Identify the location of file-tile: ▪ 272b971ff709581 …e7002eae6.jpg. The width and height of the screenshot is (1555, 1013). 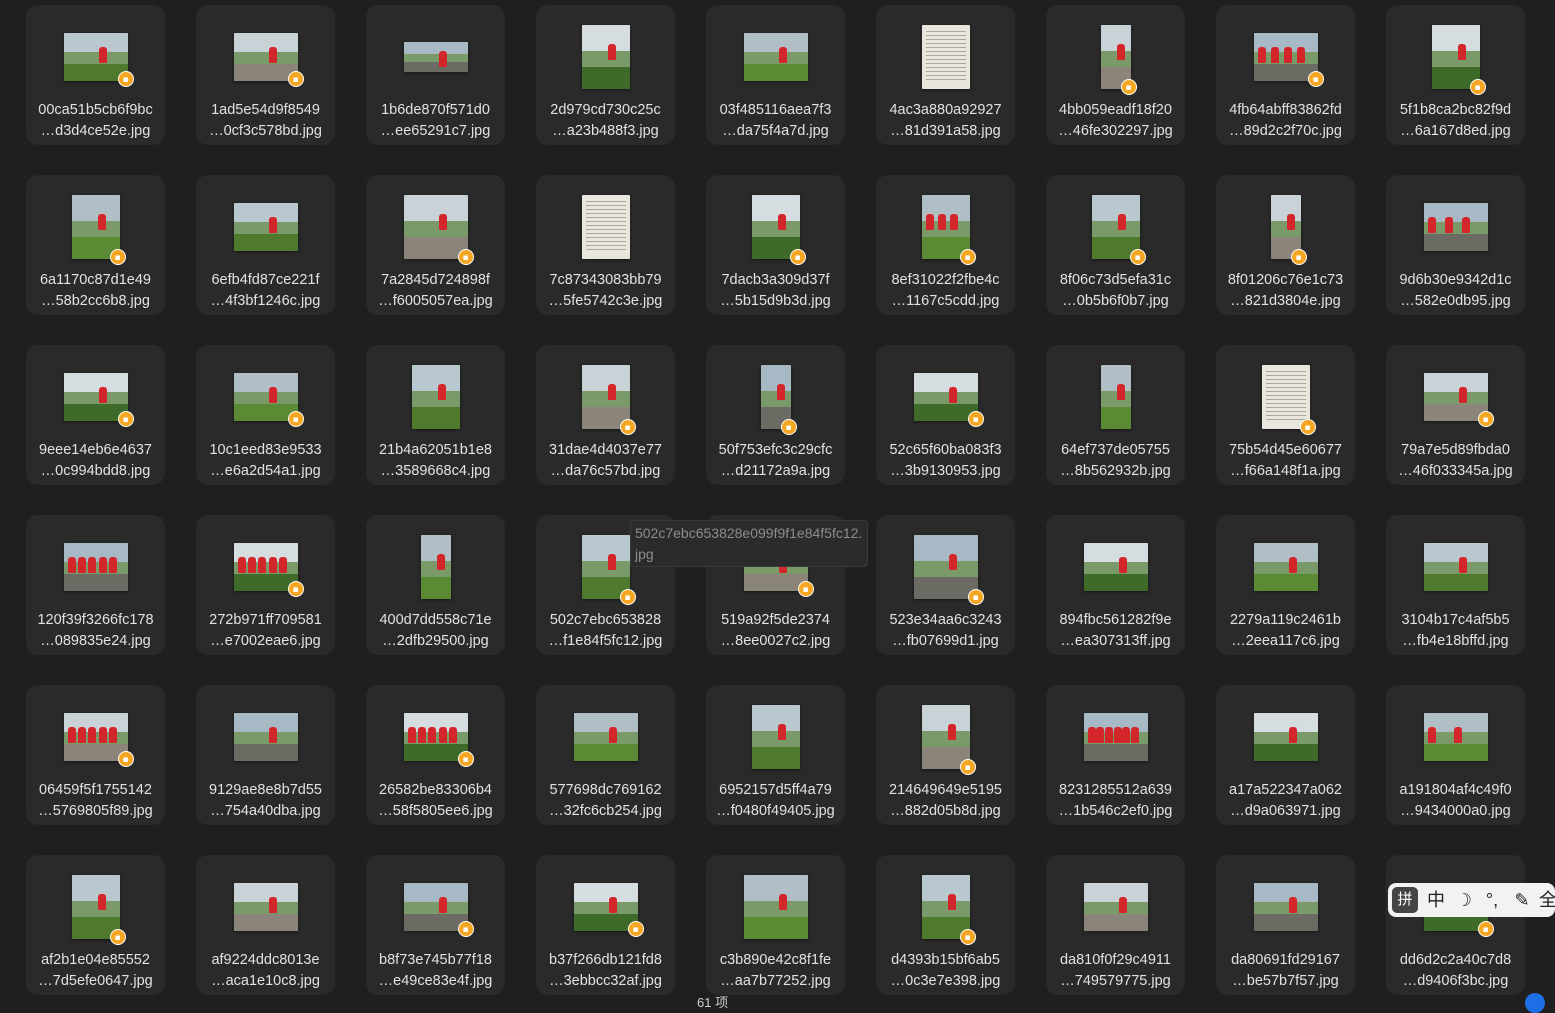
(265, 585).